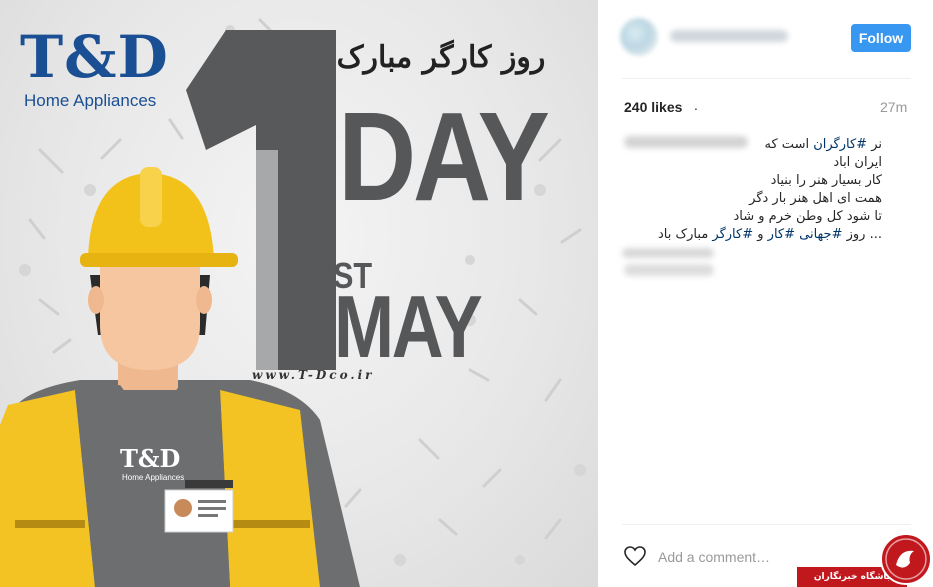 Image resolution: width=933 pixels, height=587 pixels. Describe the element at coordinates (781, 234) in the screenshot. I see `hashtag-link: #کار` at that location.